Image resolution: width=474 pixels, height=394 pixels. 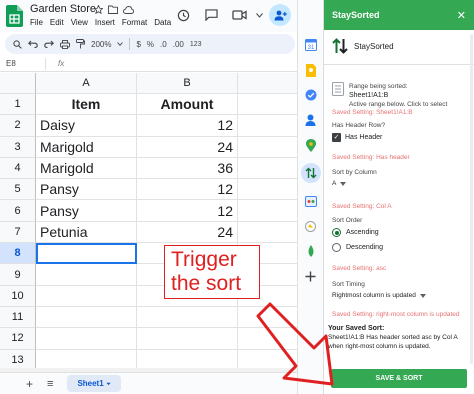 I want to click on column-header-c, so click(x=267, y=83).